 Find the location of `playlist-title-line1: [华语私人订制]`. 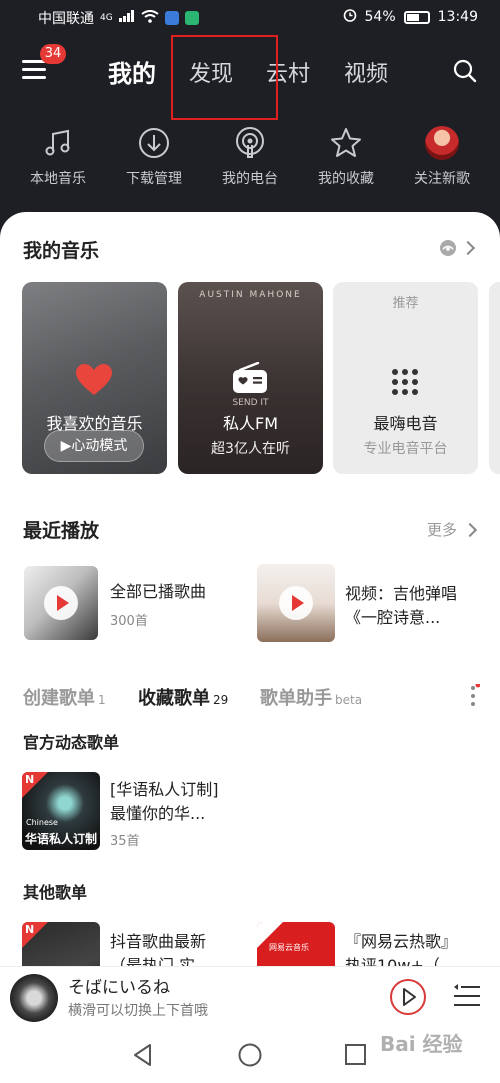

playlist-title-line1: [华语私人订制] is located at coordinates (164, 789).